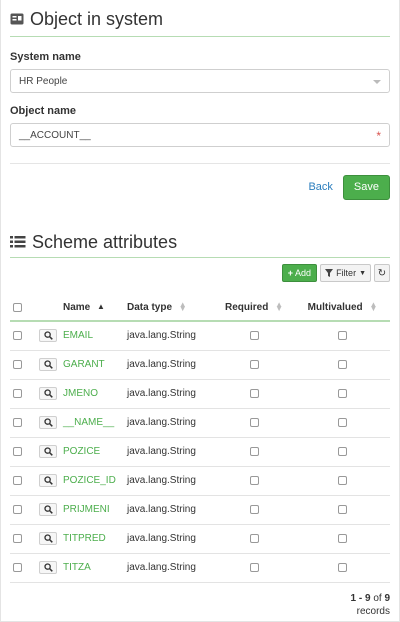  Describe the element at coordinates (360, 598) in the screenshot. I see `pagination-range: 1 - 9` at that location.